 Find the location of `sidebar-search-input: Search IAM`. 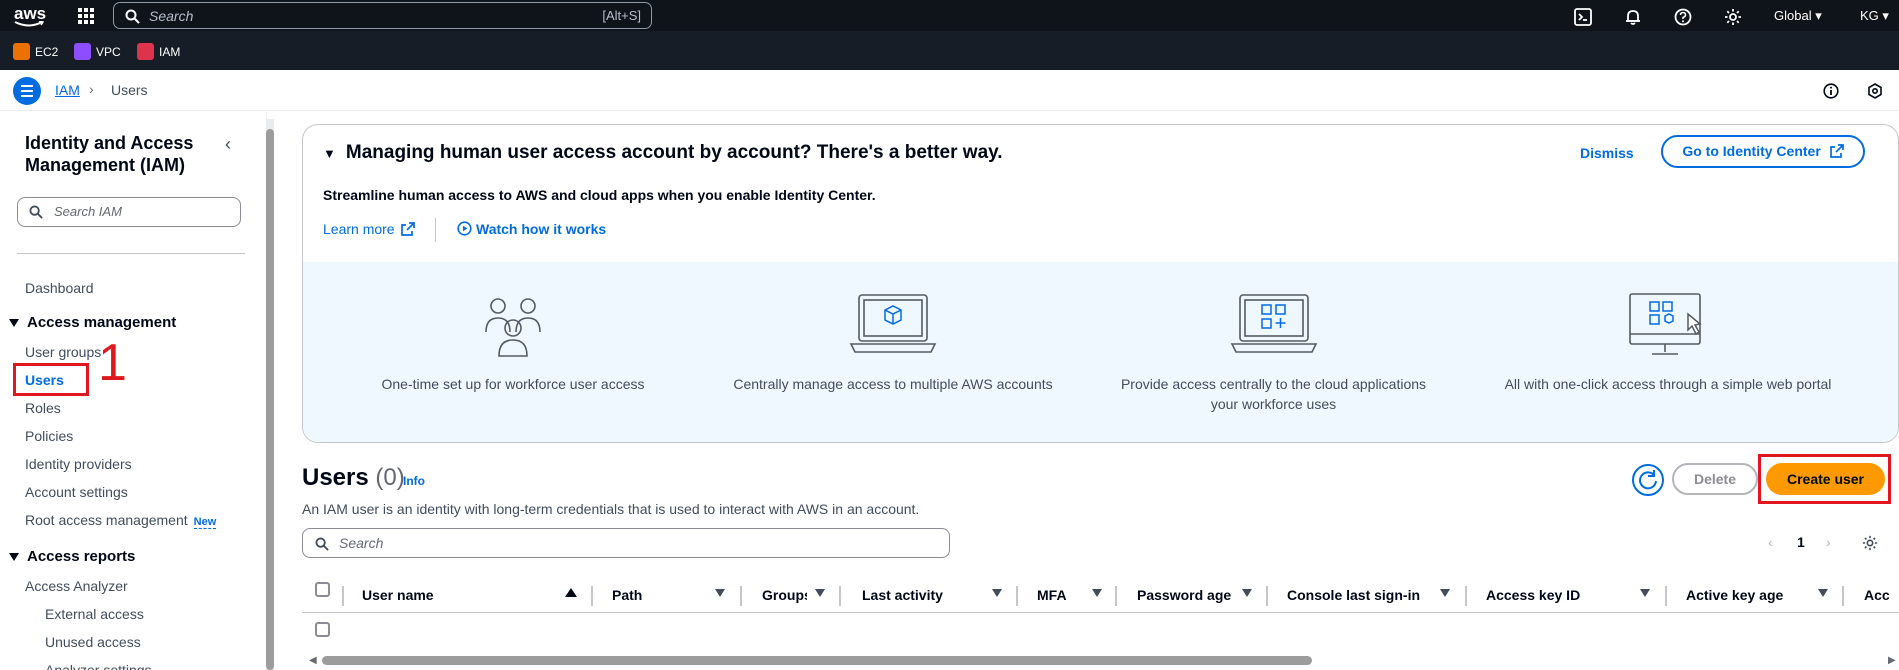

sidebar-search-input: Search IAM is located at coordinates (129, 212).